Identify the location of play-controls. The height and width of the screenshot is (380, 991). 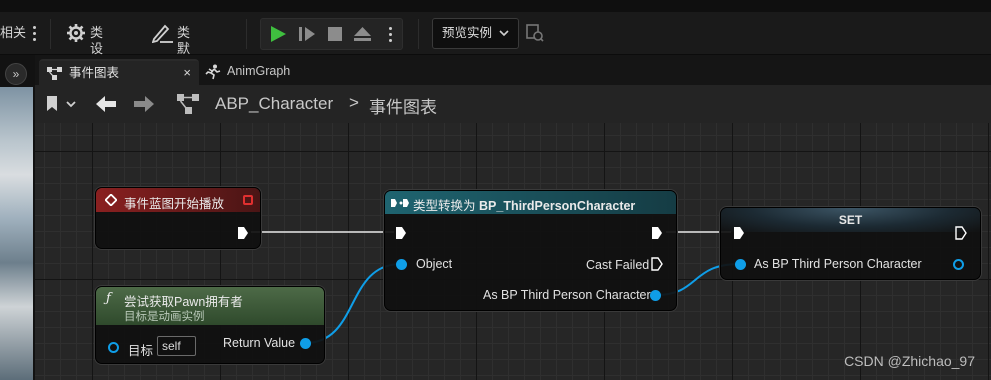
(331, 34).